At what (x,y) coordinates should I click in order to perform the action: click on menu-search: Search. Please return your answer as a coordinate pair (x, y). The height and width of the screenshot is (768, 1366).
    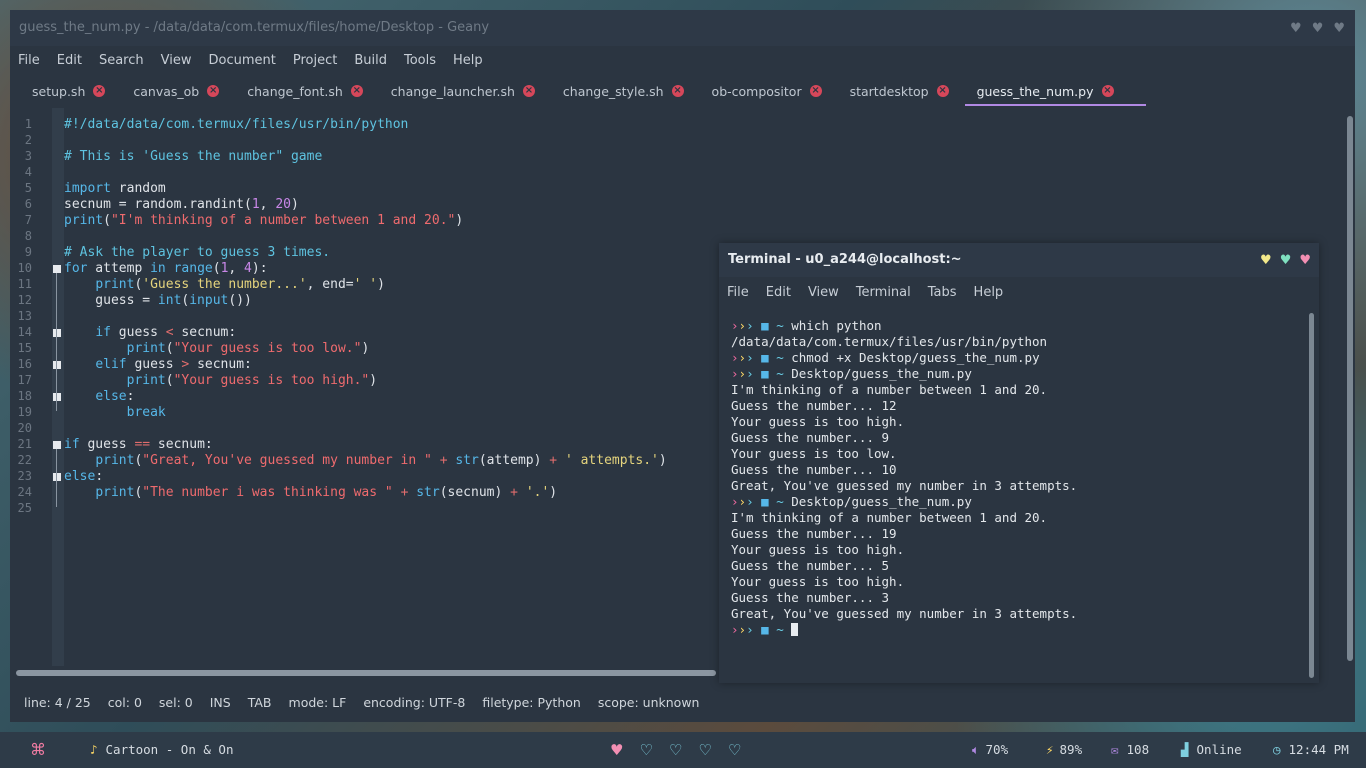
    Looking at the image, I should click on (121, 60).